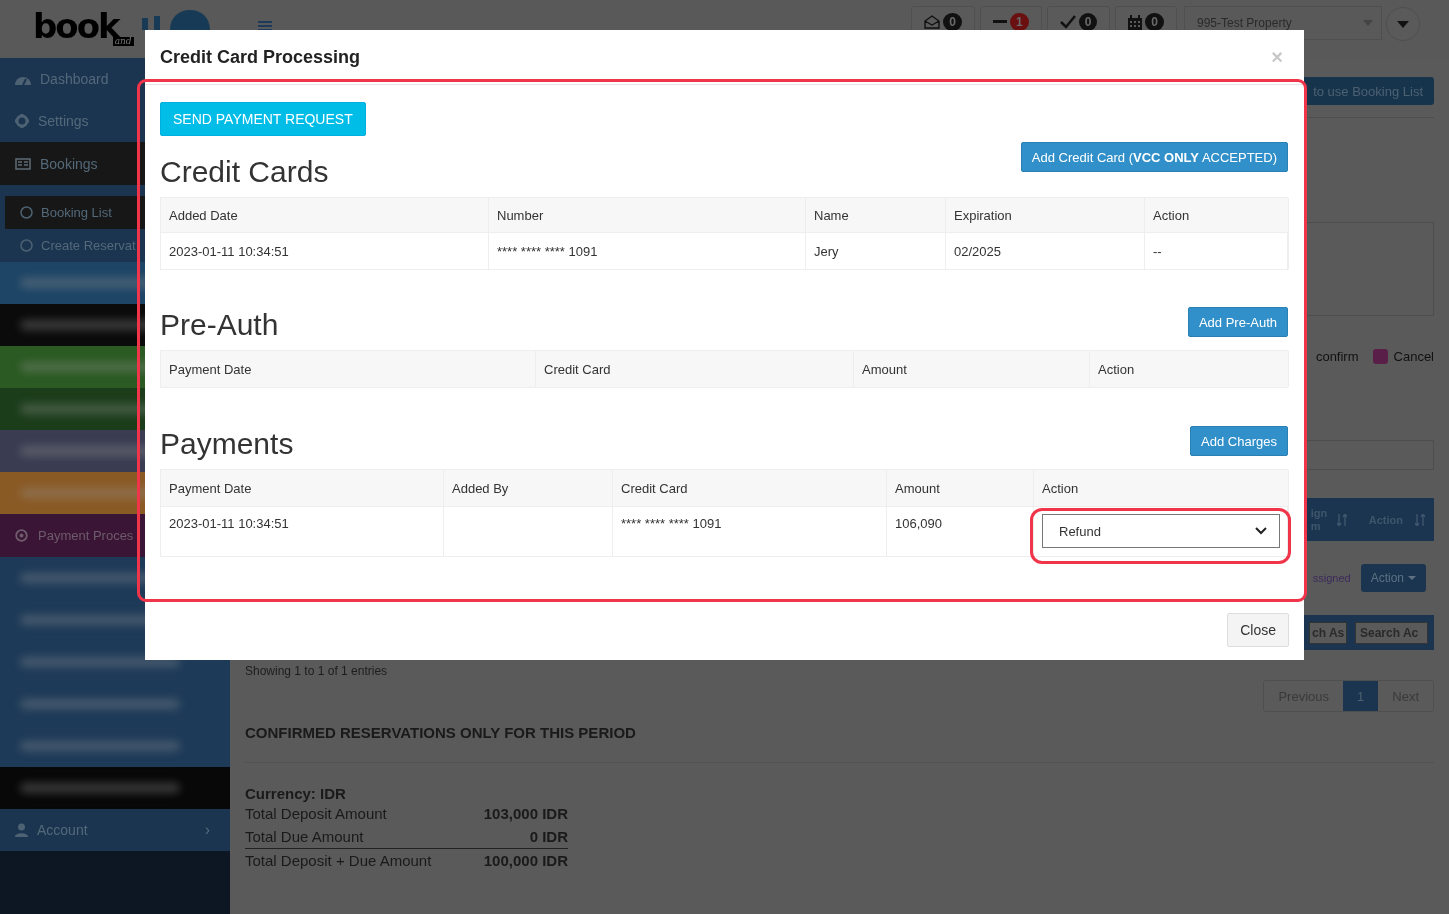 The height and width of the screenshot is (914, 1449). Describe the element at coordinates (1135, 22) in the screenshot. I see `calendar-icon` at that location.